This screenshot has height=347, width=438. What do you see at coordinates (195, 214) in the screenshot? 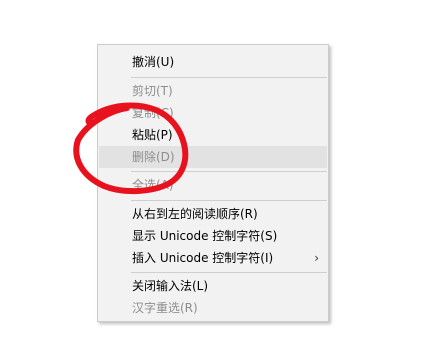
I see `menu-item-label: 从右到左的阅读顺序(R)` at bounding box center [195, 214].